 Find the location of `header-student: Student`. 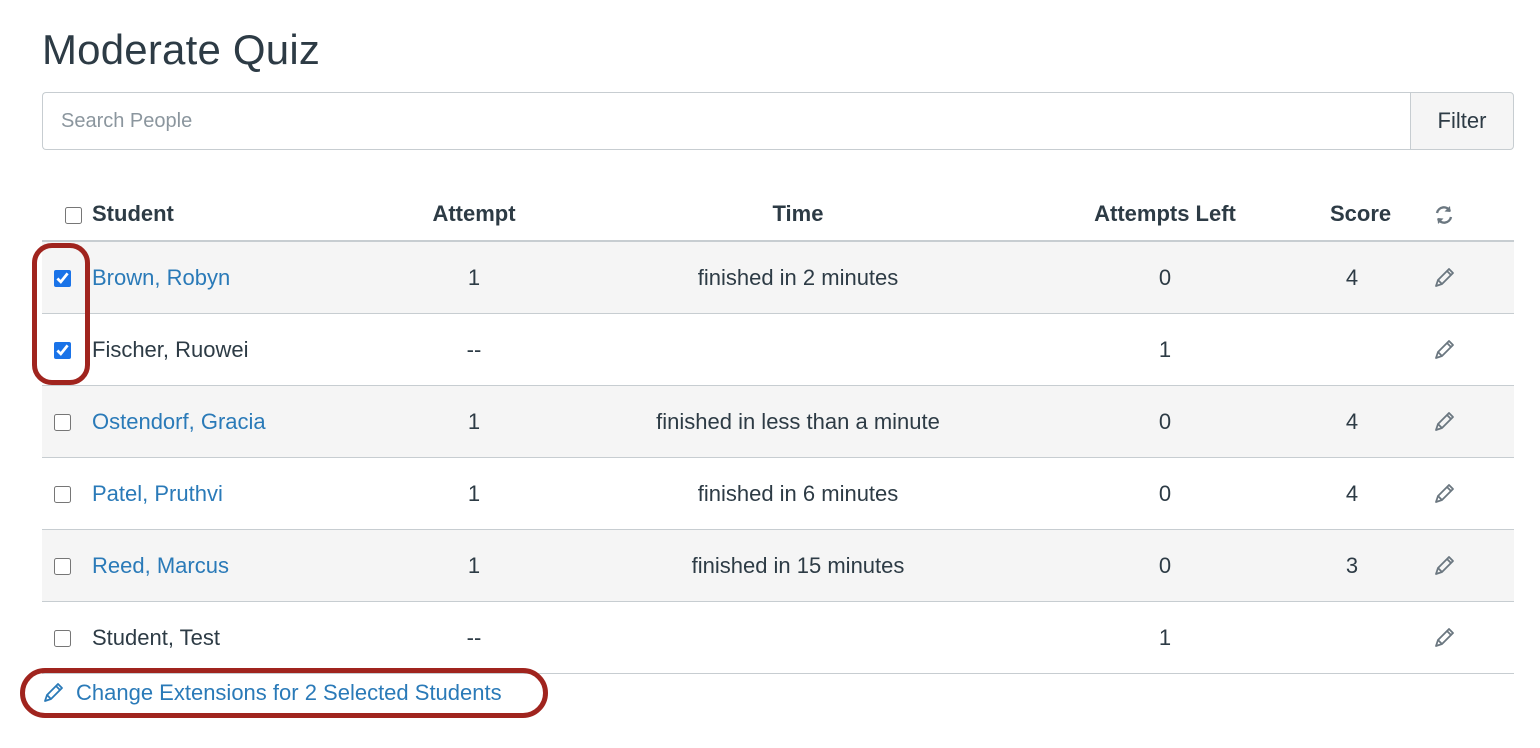

header-student: Student is located at coordinates (222, 215).